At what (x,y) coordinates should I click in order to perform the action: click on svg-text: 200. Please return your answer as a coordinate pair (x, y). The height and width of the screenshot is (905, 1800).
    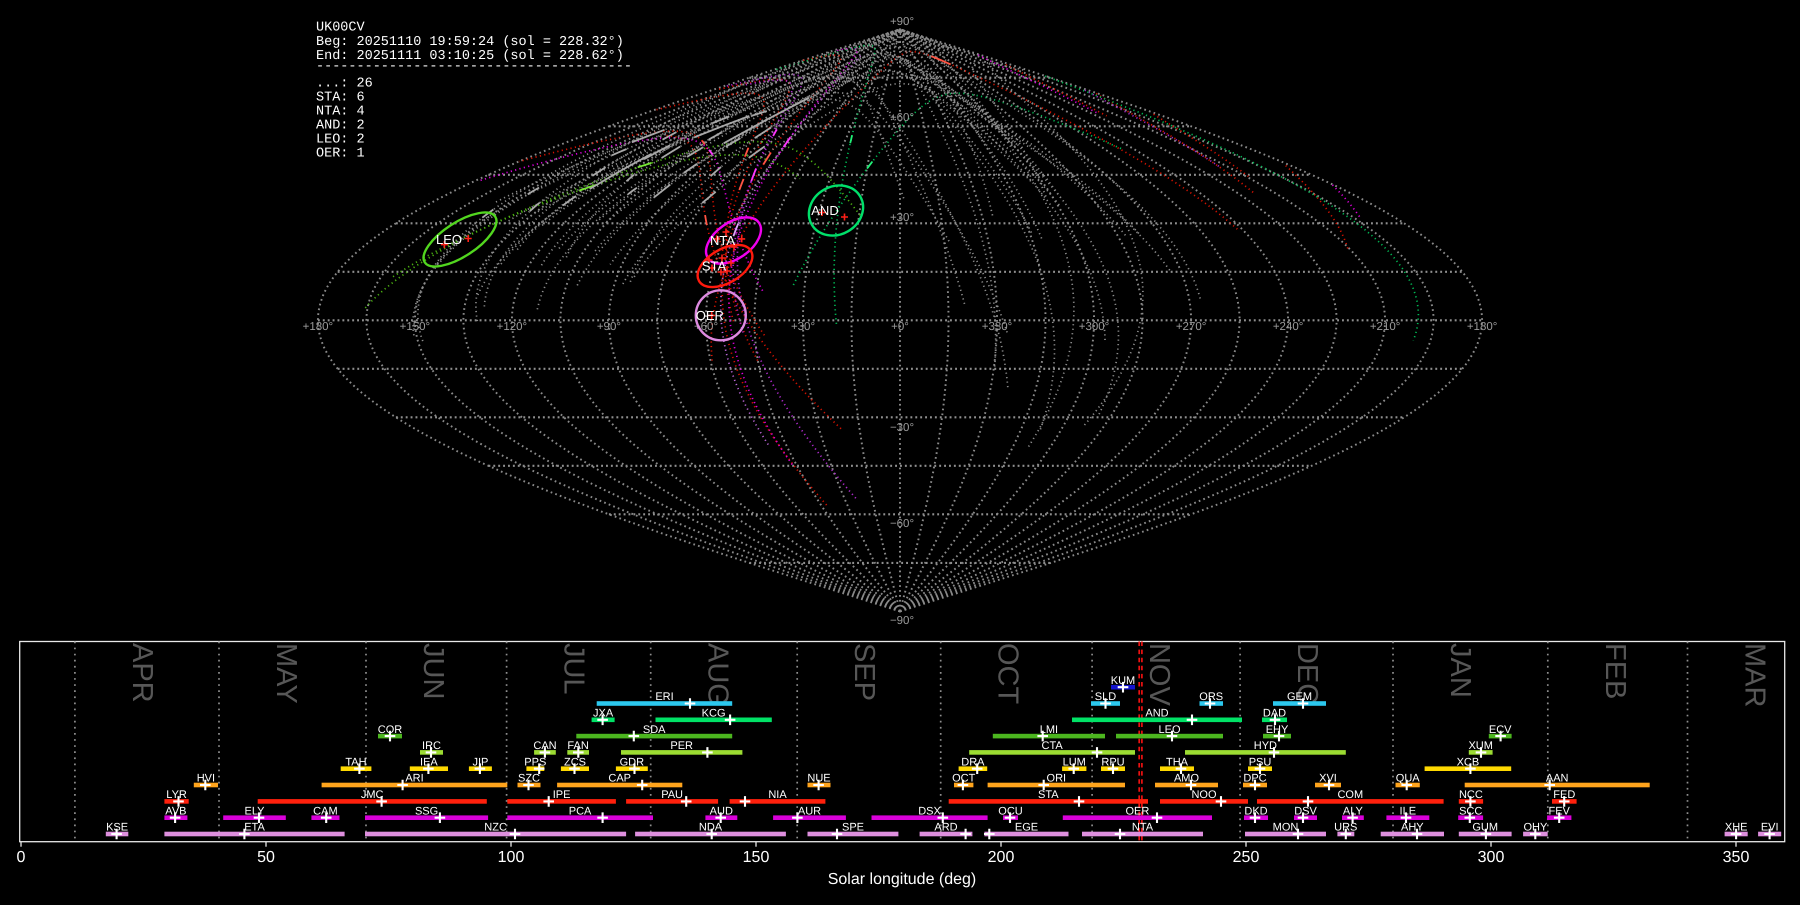
    Looking at the image, I should click on (1001, 857).